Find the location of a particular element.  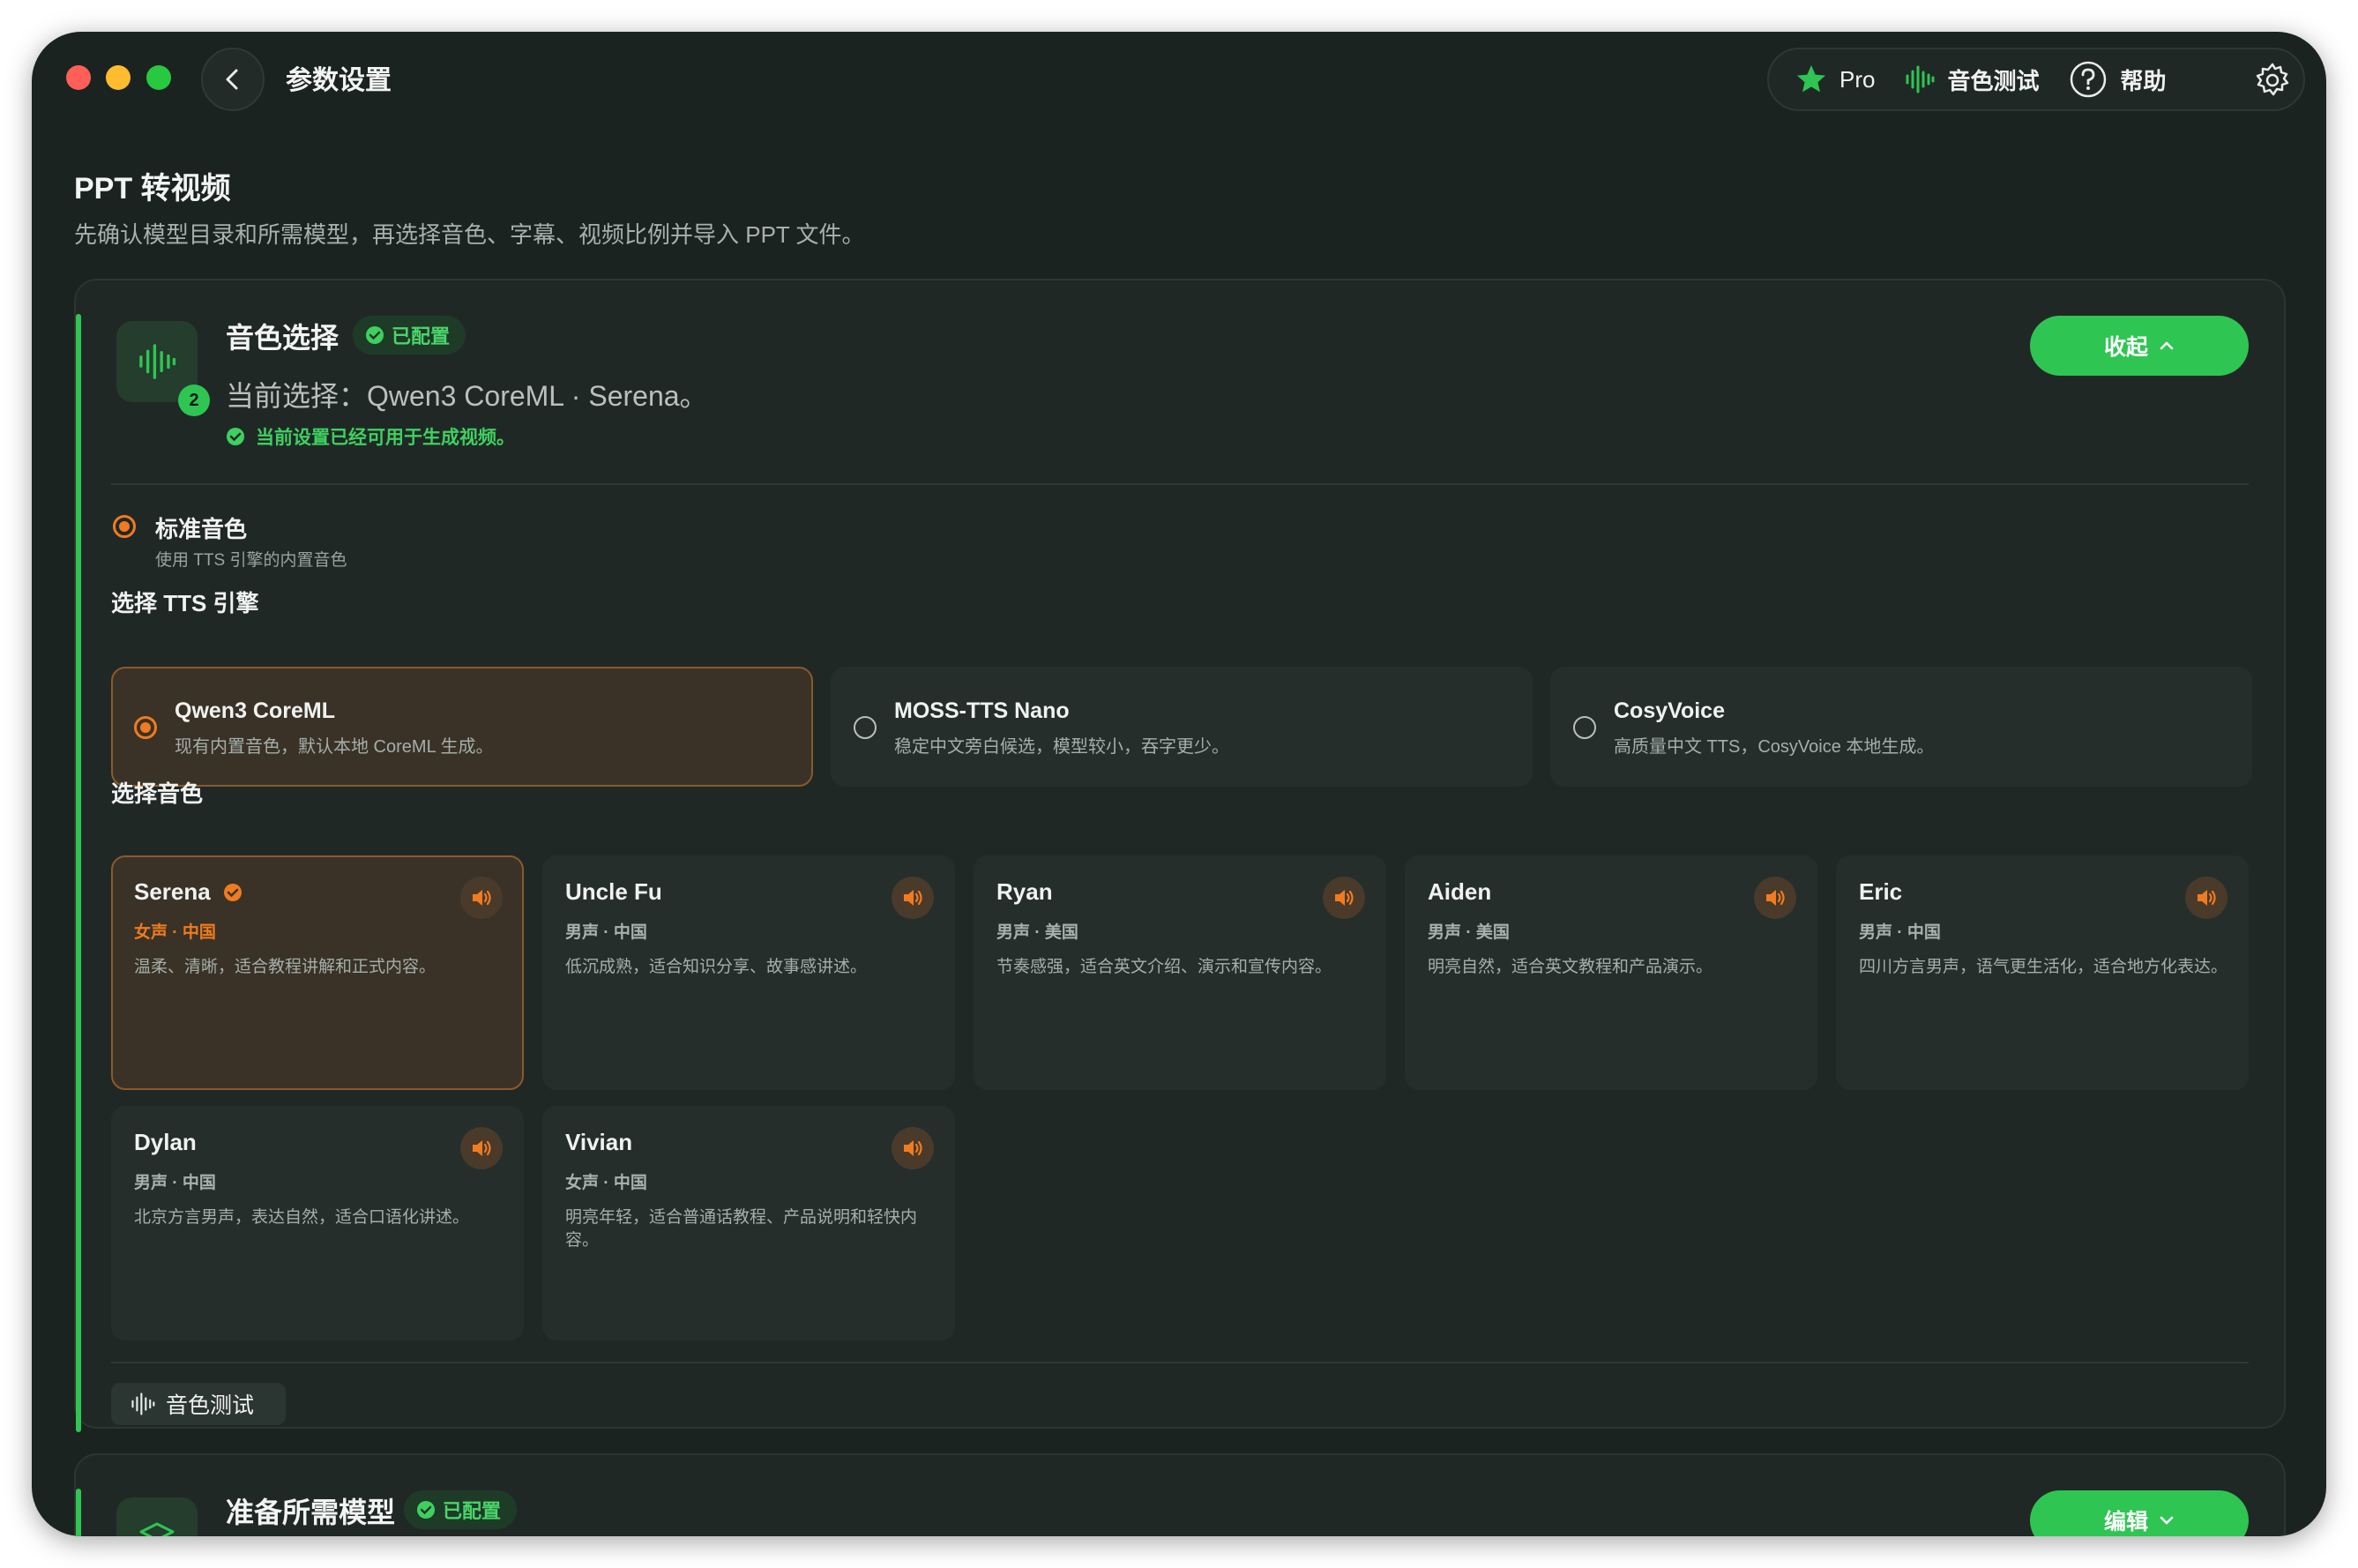

voice-test-toolbar-button: 音色测试 is located at coordinates (1972, 79).